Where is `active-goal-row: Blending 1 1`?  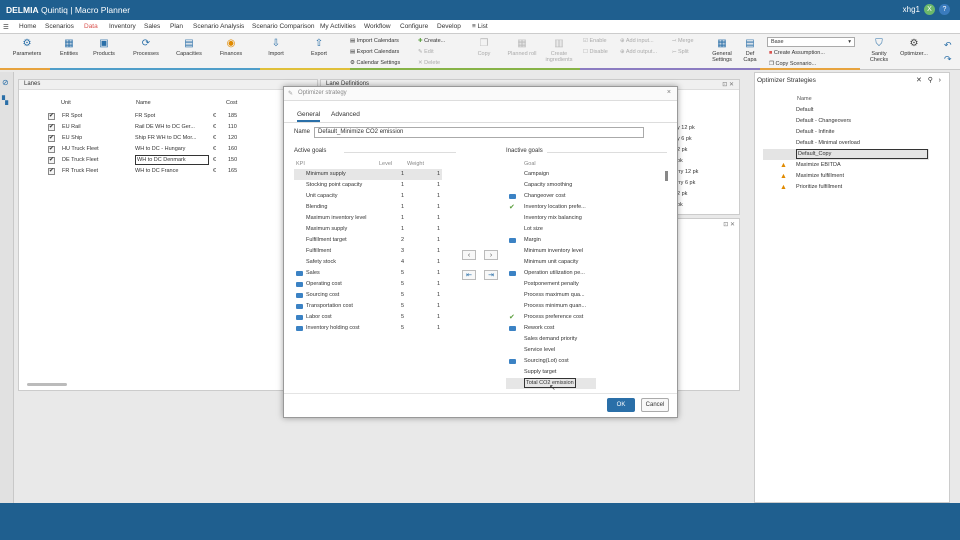
active-goal-row: Blending 1 1 is located at coordinates (368, 207).